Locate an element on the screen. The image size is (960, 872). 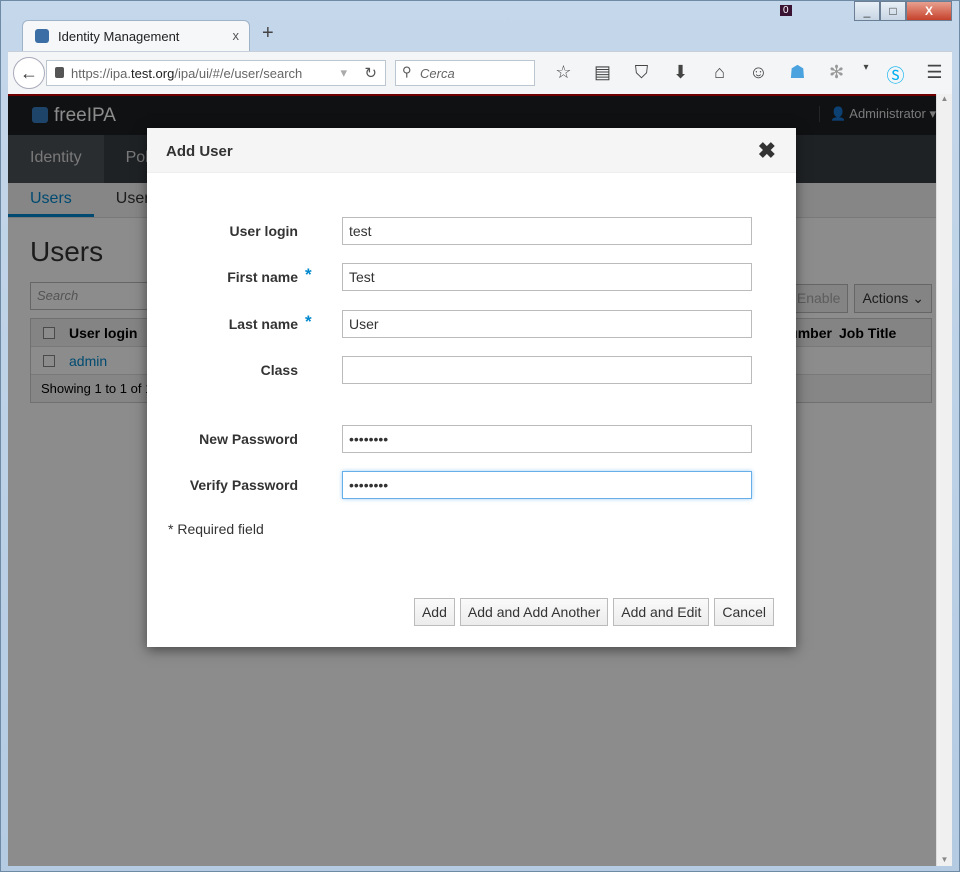
chat-icon: ☺ is located at coordinates (758, 75).